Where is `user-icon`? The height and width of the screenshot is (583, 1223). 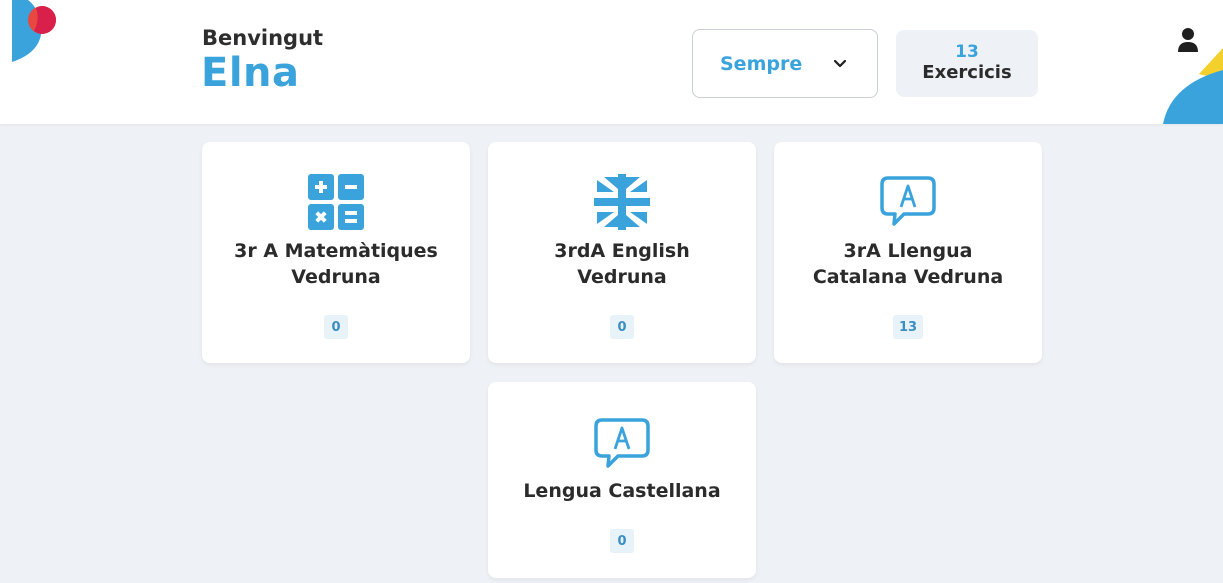 user-icon is located at coordinates (1188, 40).